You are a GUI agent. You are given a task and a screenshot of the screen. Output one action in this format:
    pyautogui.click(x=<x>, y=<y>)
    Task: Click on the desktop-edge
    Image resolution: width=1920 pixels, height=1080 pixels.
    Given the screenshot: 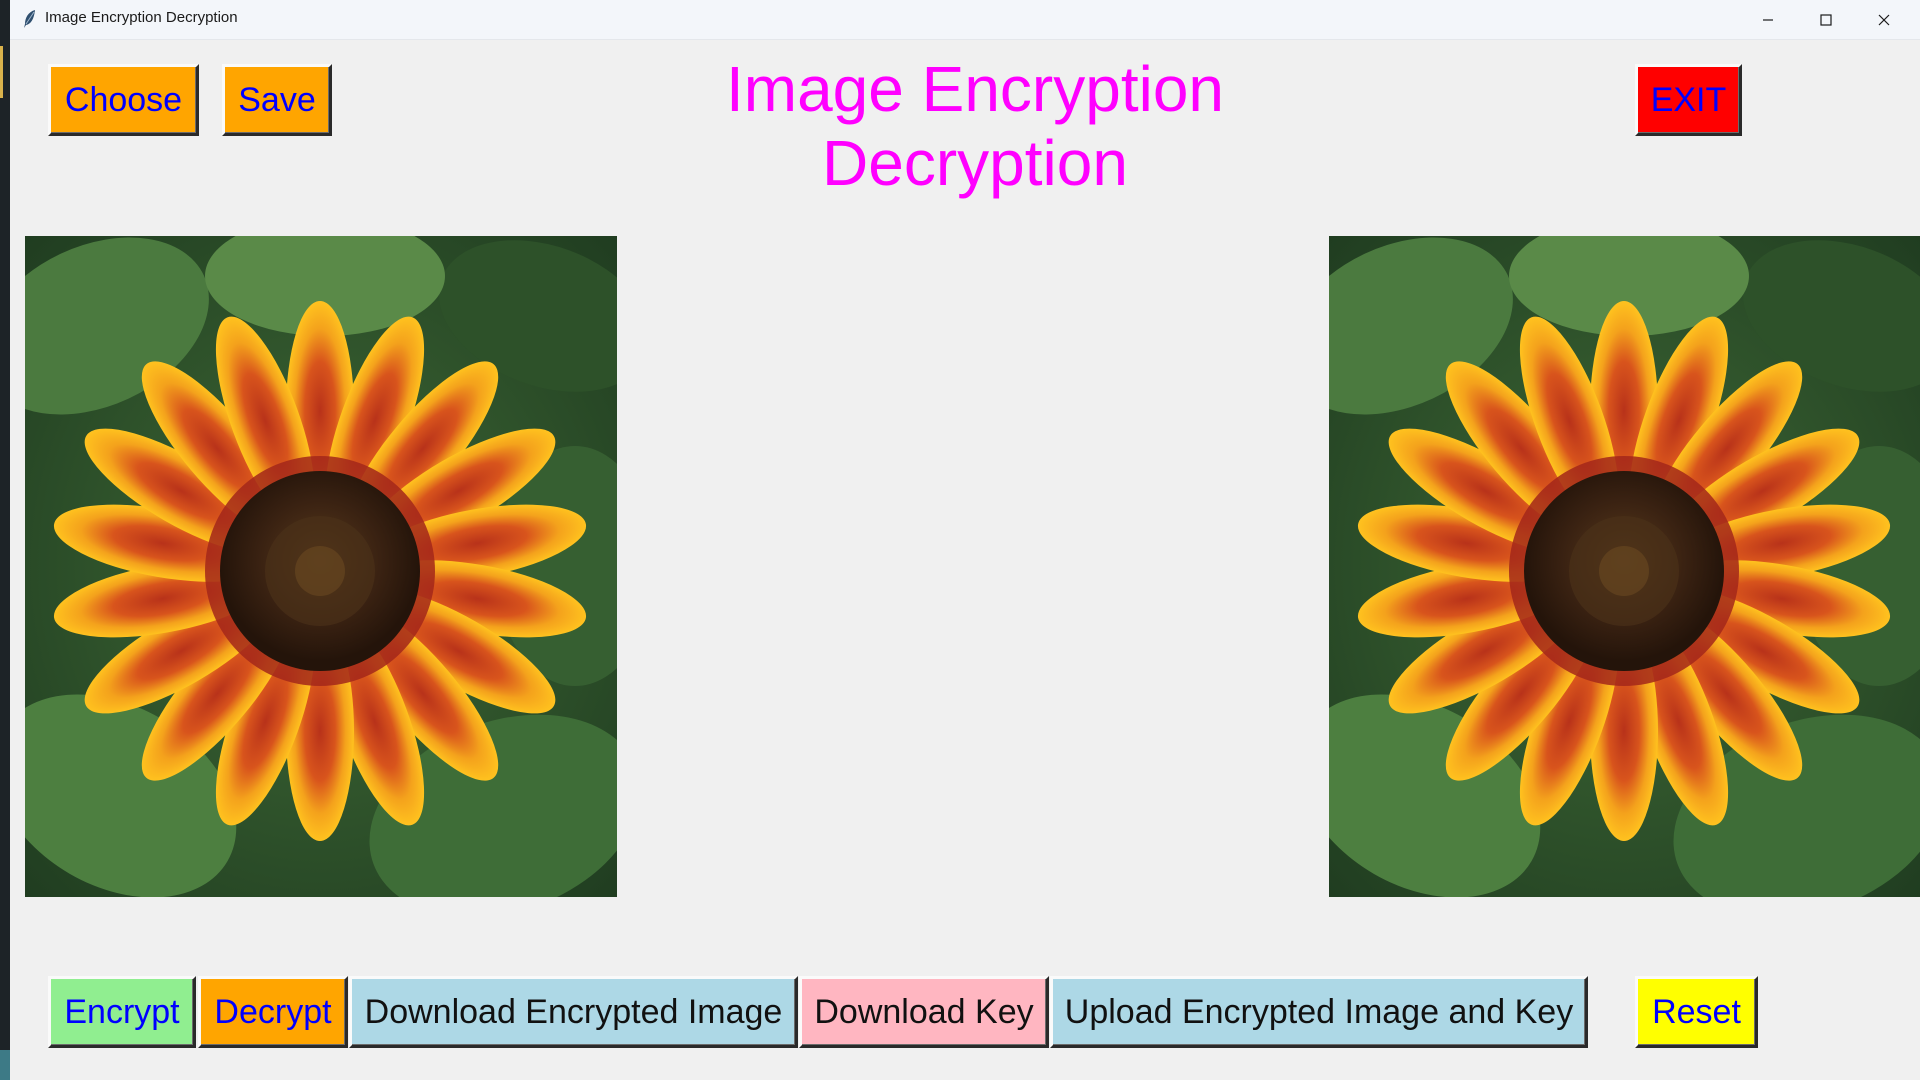 What is the action you would take?
    pyautogui.click(x=5, y=540)
    